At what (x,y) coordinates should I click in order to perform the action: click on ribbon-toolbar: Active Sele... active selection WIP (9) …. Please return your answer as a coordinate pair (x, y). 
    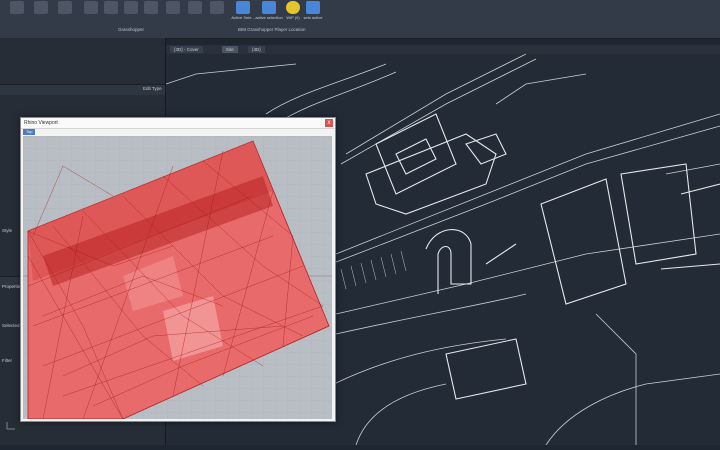
    Looking at the image, I should click on (360, 19).